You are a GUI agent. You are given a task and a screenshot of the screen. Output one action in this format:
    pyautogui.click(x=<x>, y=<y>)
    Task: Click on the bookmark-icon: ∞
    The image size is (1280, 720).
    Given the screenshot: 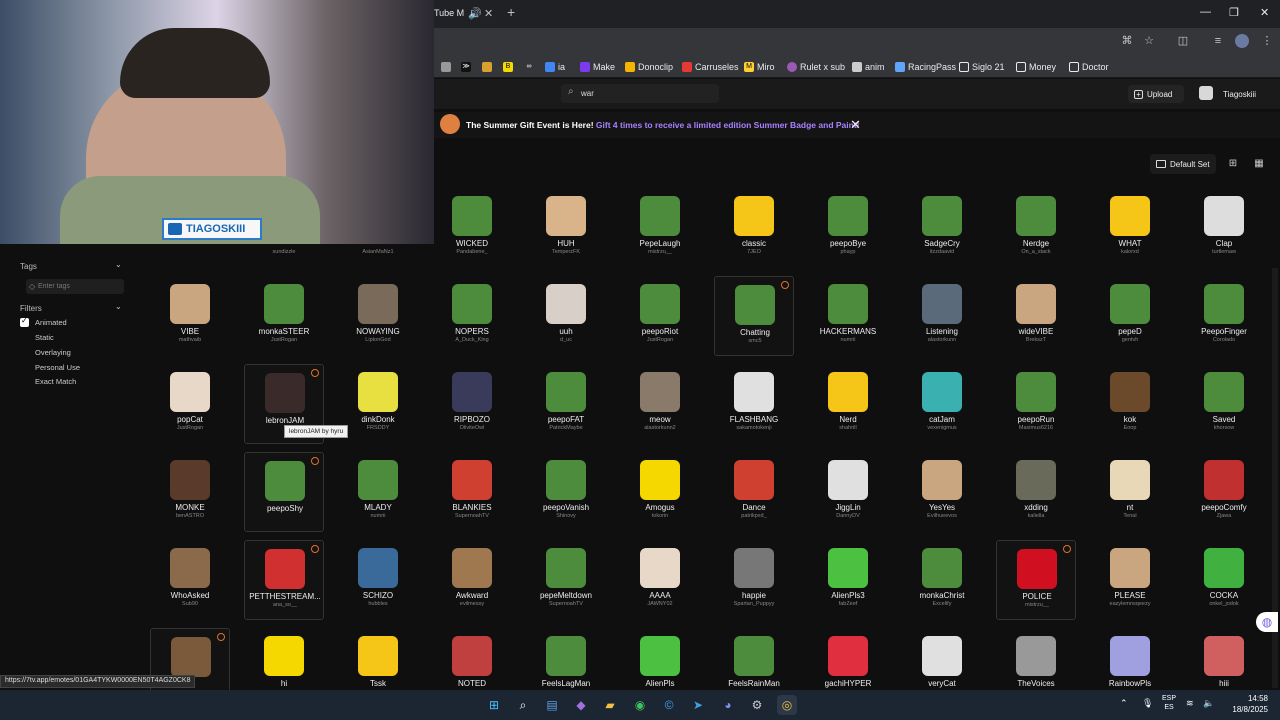 What is the action you would take?
    pyautogui.click(x=529, y=67)
    